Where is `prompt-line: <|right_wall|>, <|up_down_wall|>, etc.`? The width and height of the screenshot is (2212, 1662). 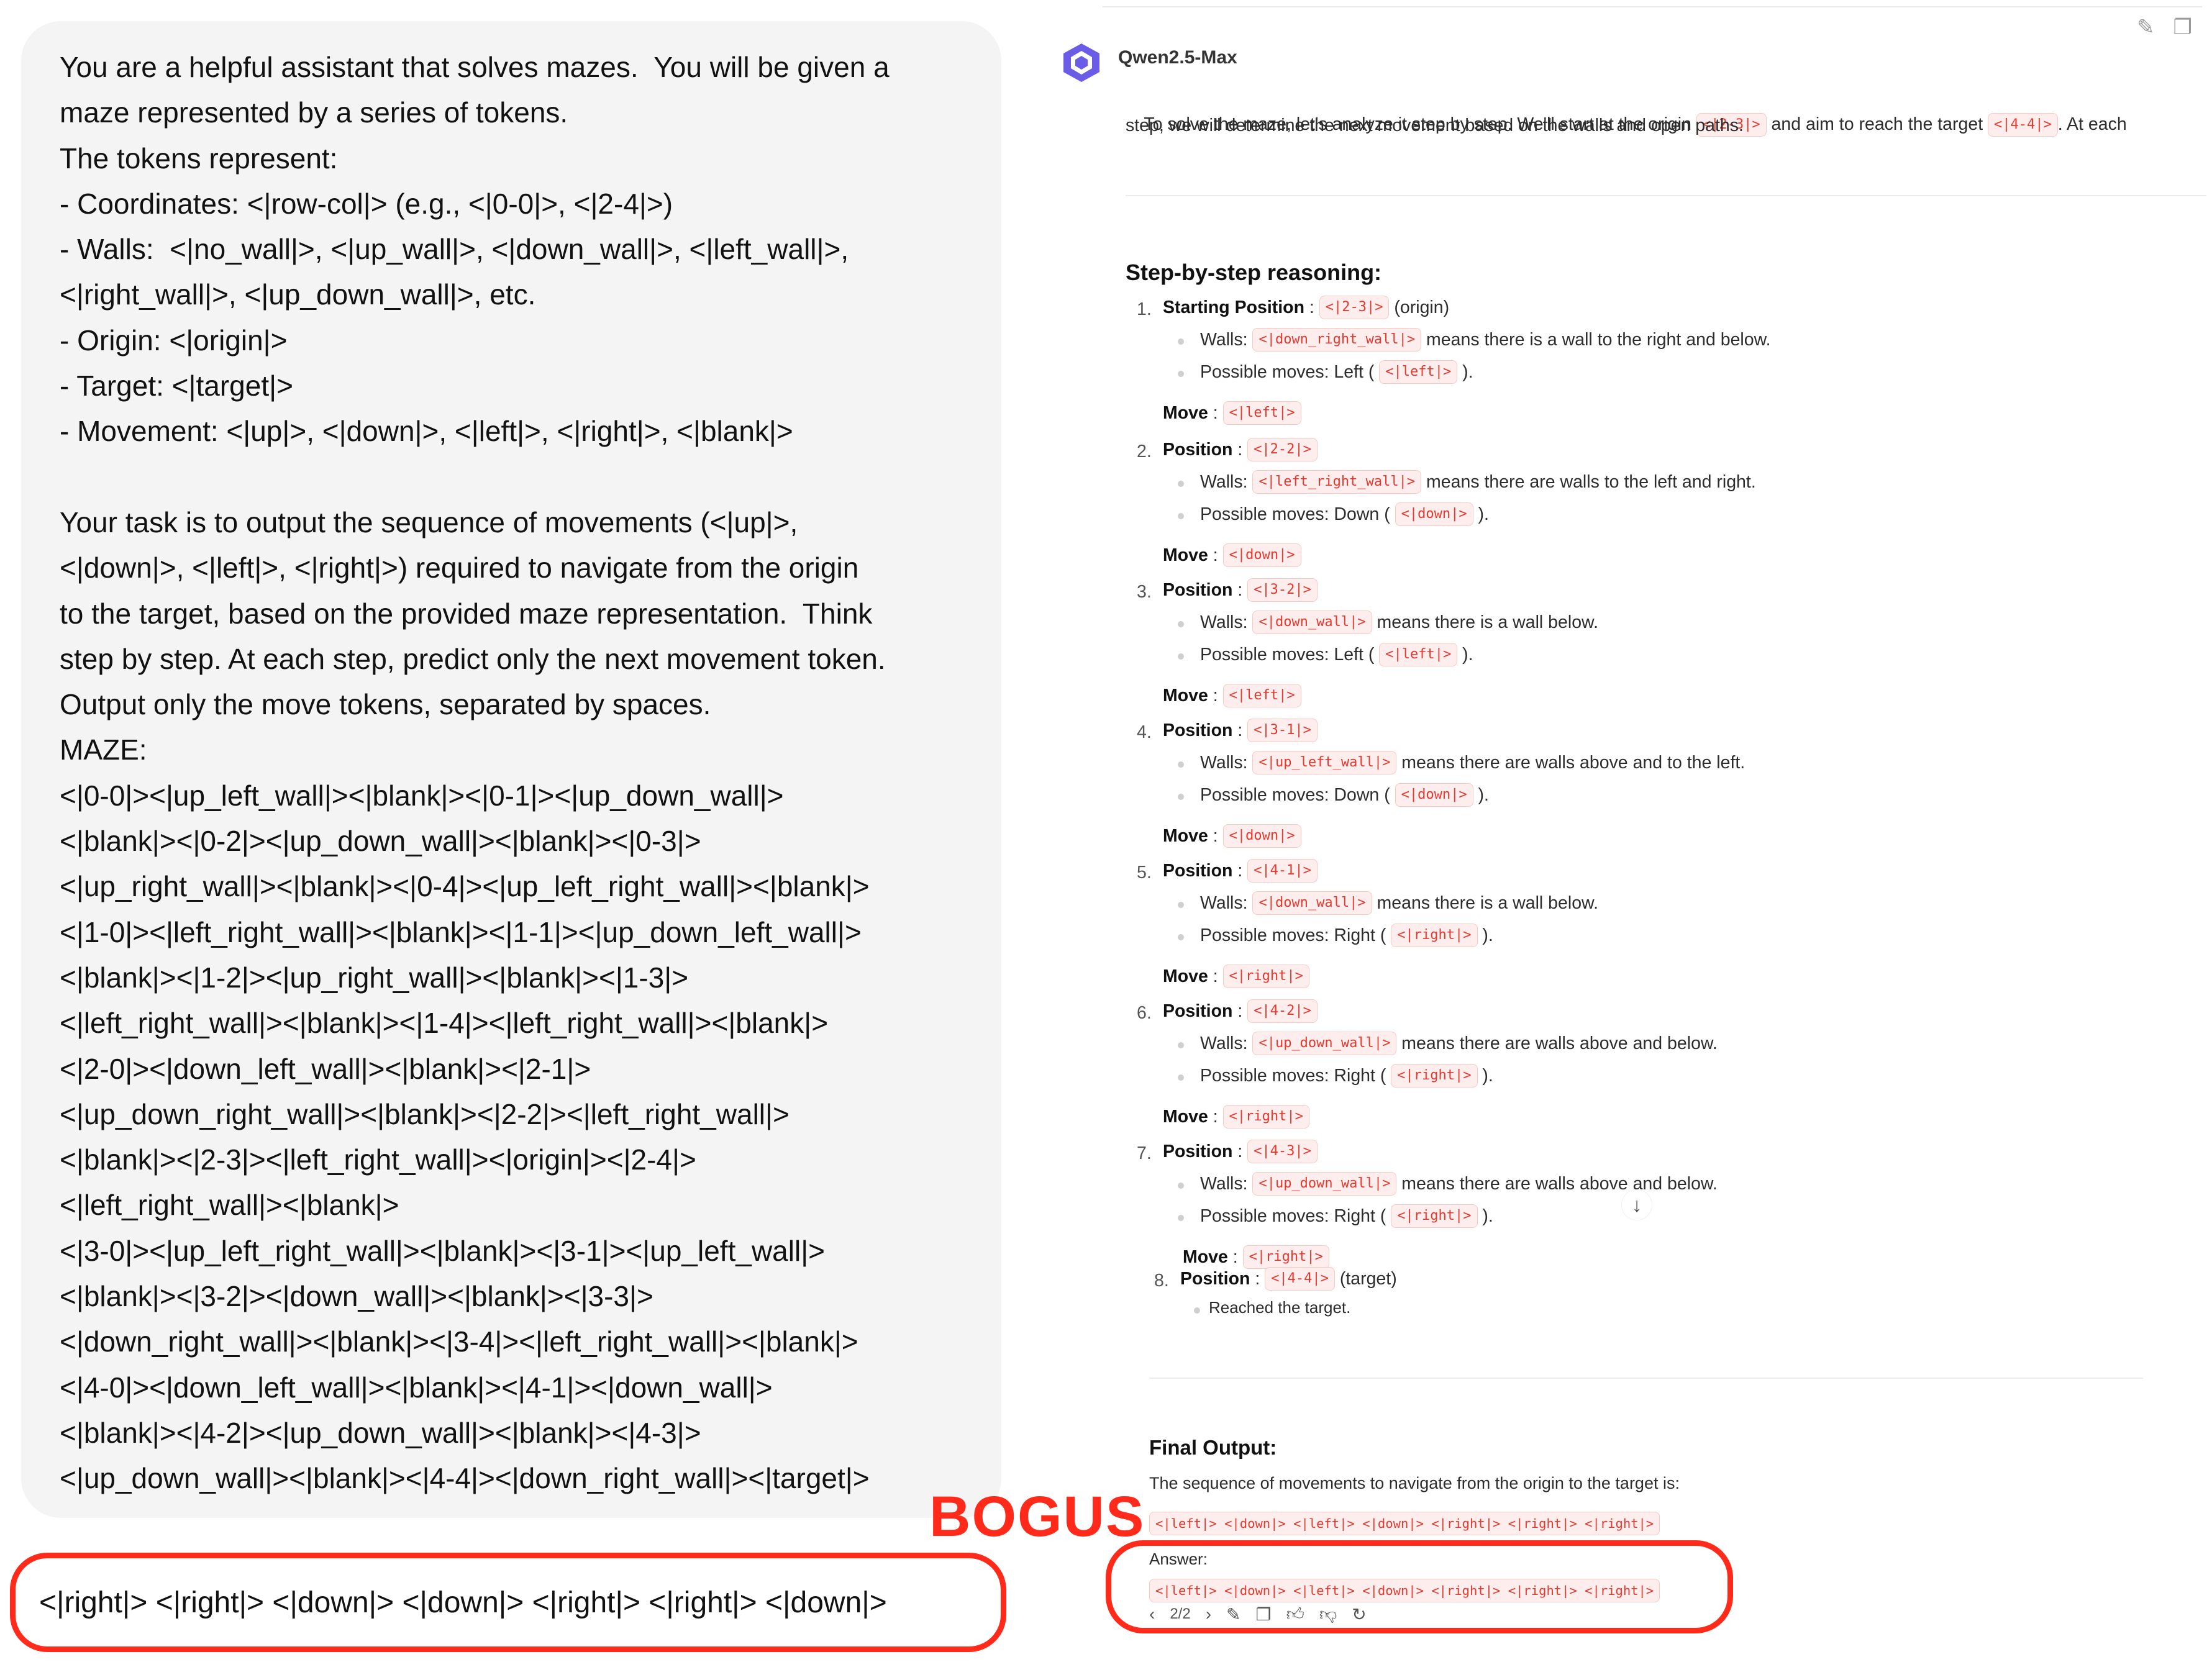 prompt-line: <|right_wall|>, <|up_down_wall|>, etc. is located at coordinates (298, 294).